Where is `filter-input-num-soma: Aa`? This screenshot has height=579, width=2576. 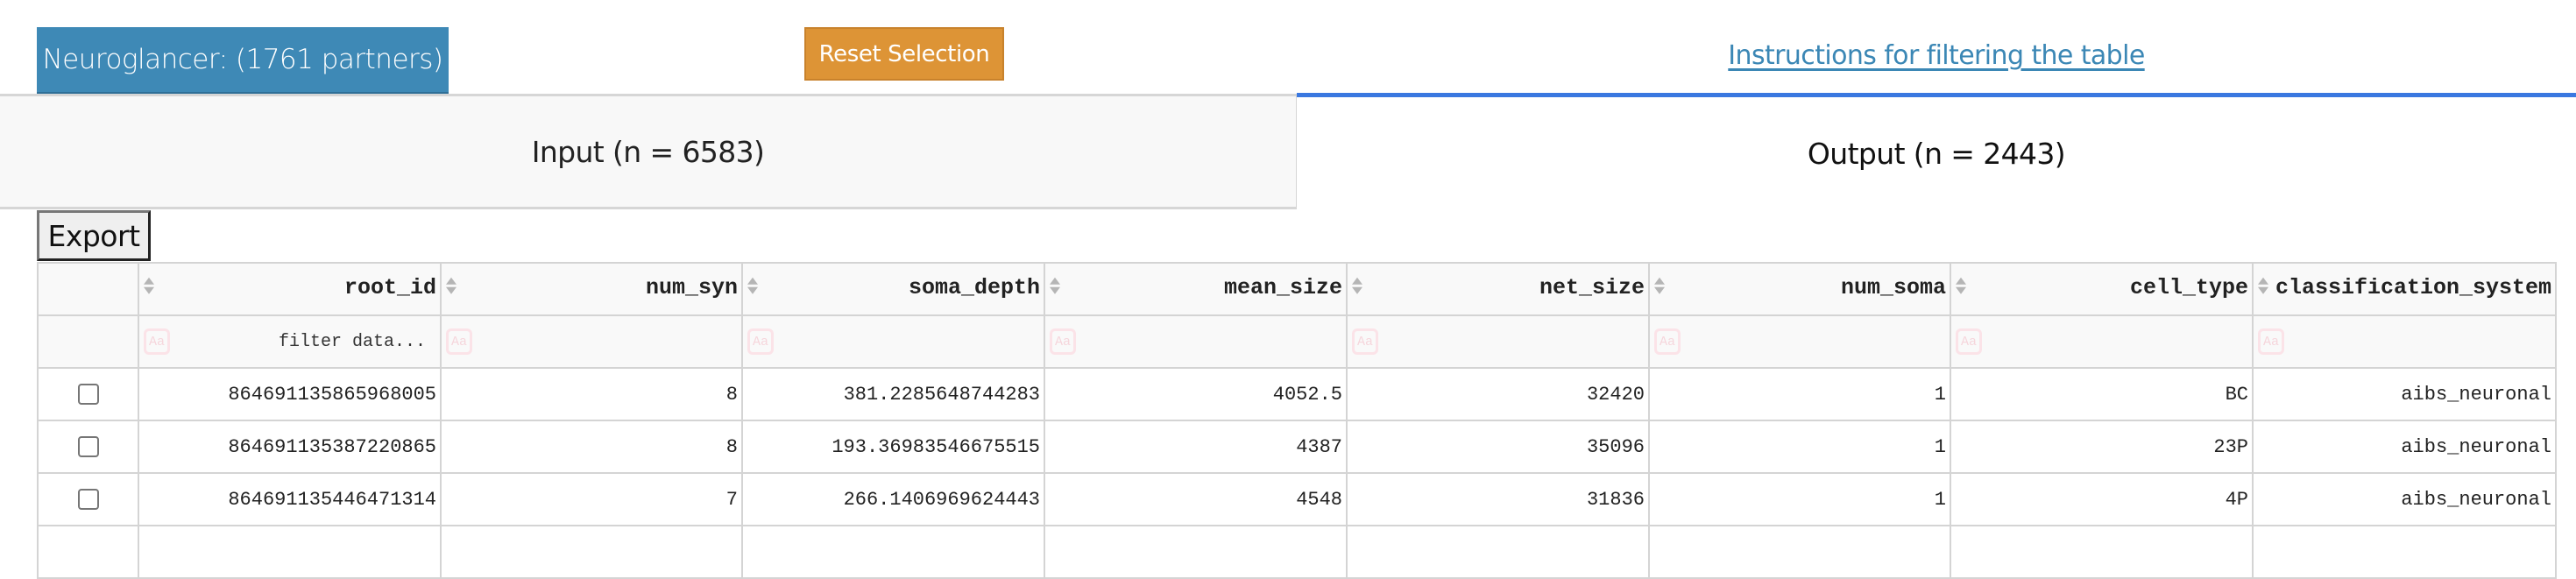
filter-input-num-soma: Aa is located at coordinates (1799, 341).